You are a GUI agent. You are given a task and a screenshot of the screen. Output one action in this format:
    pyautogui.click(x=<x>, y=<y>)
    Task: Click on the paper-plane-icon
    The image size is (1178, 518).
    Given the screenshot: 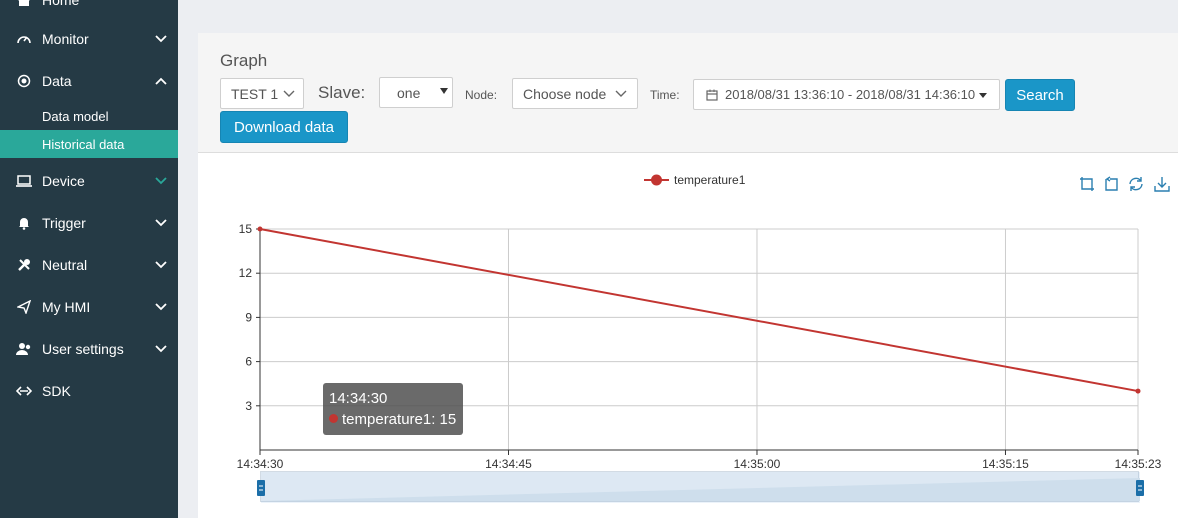 What is the action you would take?
    pyautogui.click(x=24, y=307)
    